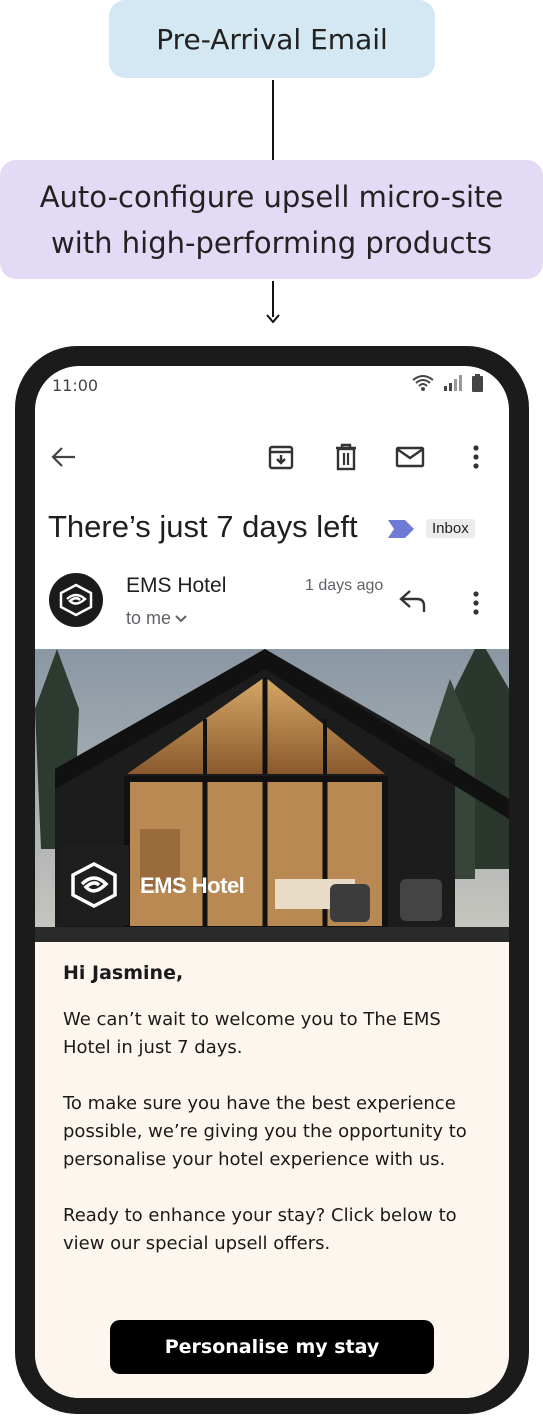 Image resolution: width=543 pixels, height=1418 pixels. What do you see at coordinates (477, 383) in the screenshot?
I see `battery-icon` at bounding box center [477, 383].